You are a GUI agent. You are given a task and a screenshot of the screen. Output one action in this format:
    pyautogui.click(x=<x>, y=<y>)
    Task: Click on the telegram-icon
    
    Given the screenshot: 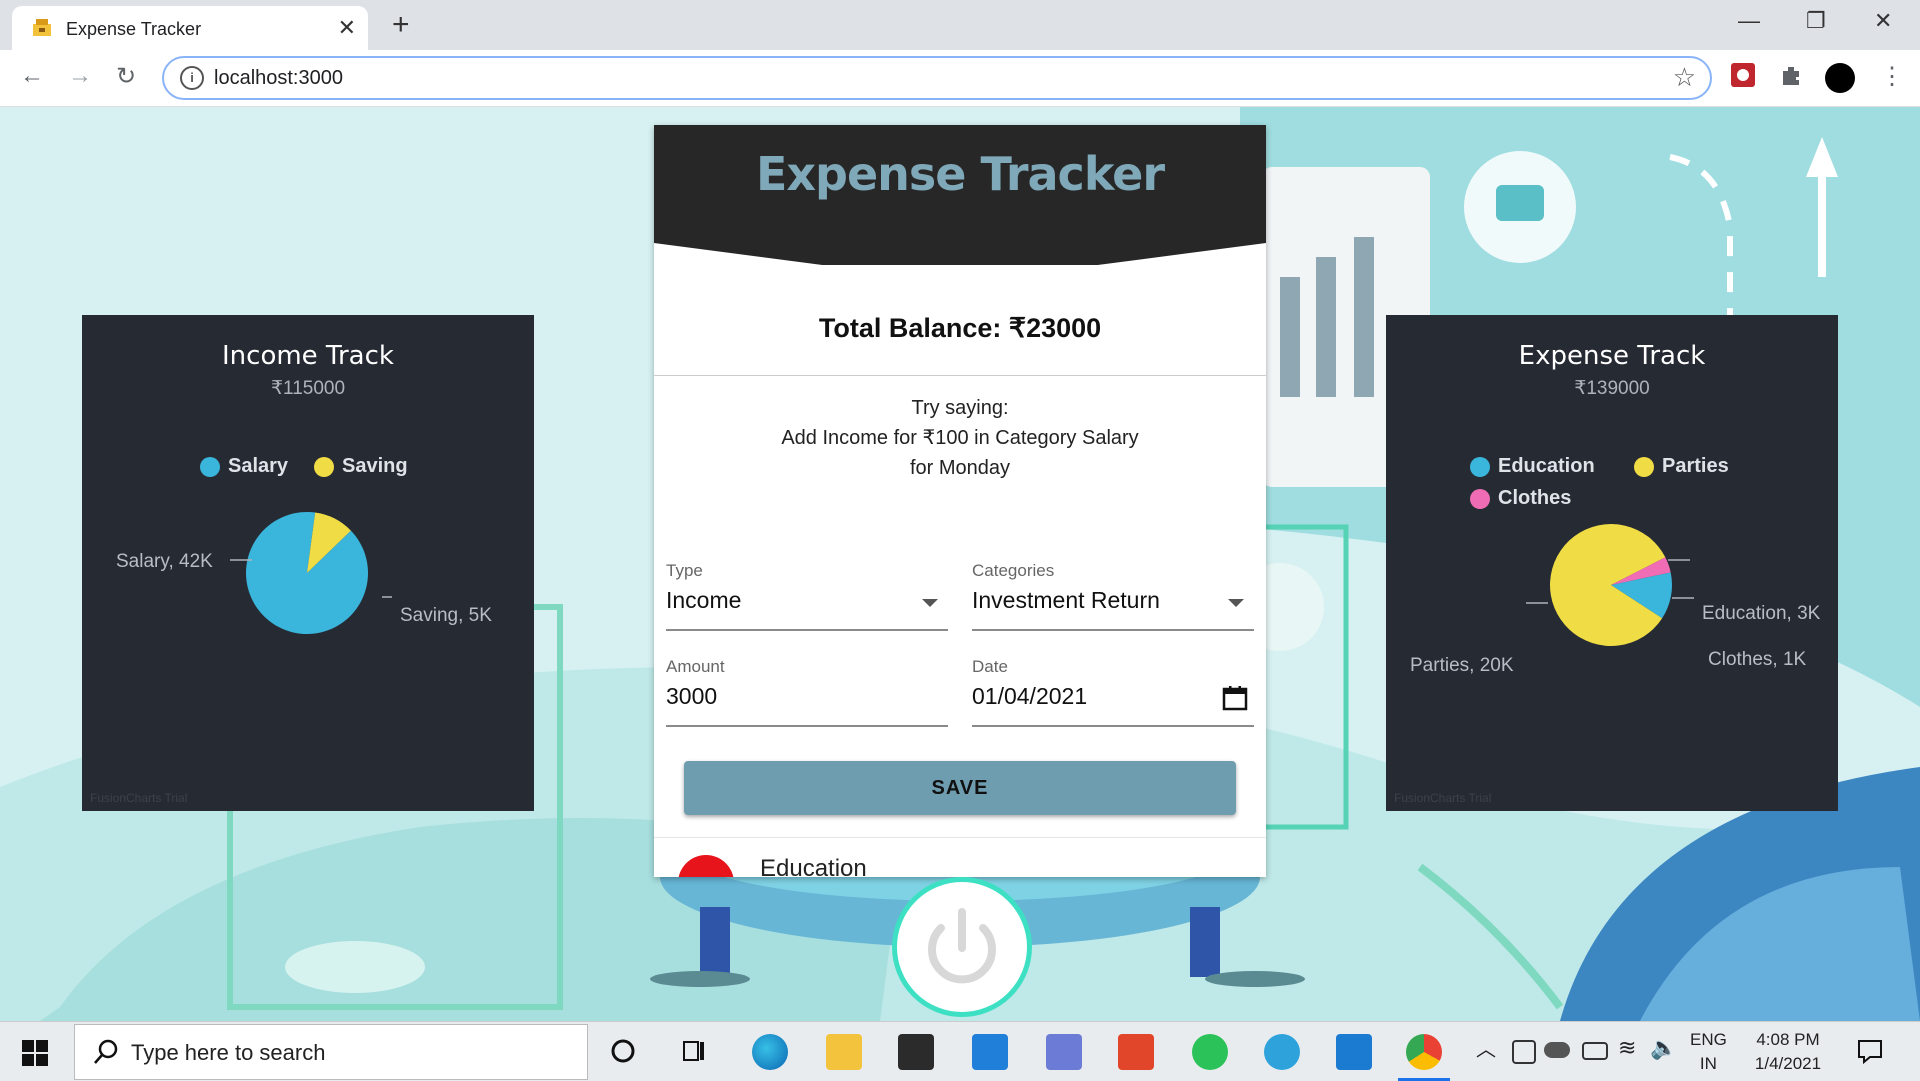 What is the action you would take?
    pyautogui.click(x=1282, y=1052)
    